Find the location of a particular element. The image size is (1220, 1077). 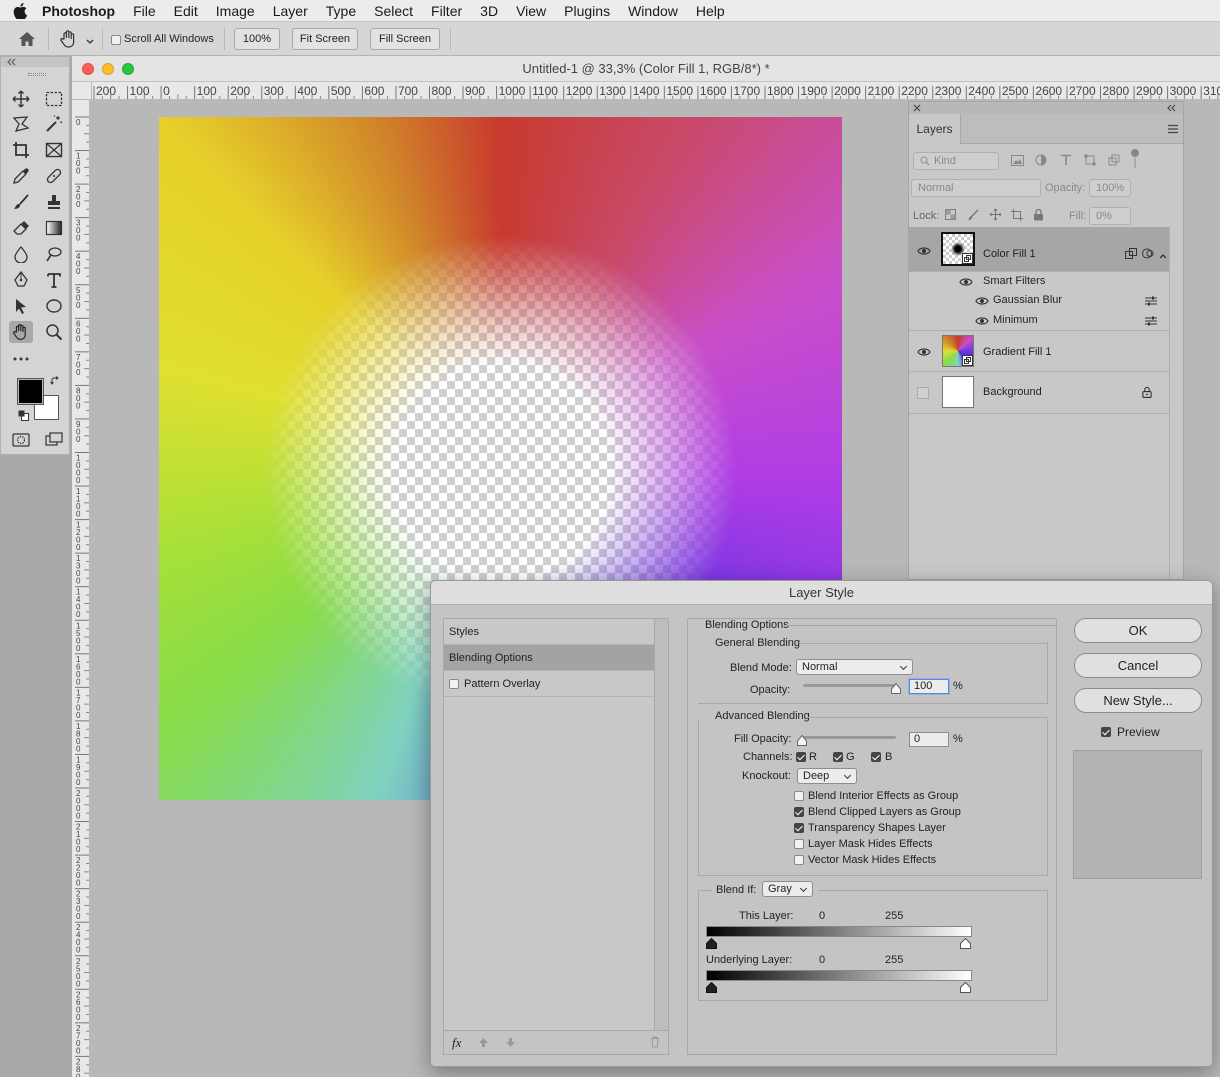

filter-smart-object-icon is located at coordinates (1114, 161).